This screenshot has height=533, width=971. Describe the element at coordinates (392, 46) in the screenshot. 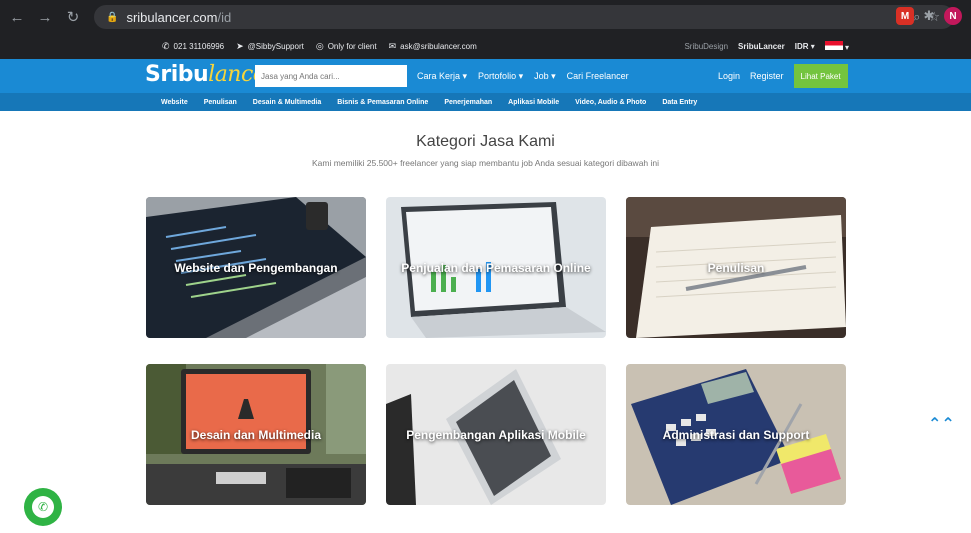

I see `mail-icon: ✉` at that location.